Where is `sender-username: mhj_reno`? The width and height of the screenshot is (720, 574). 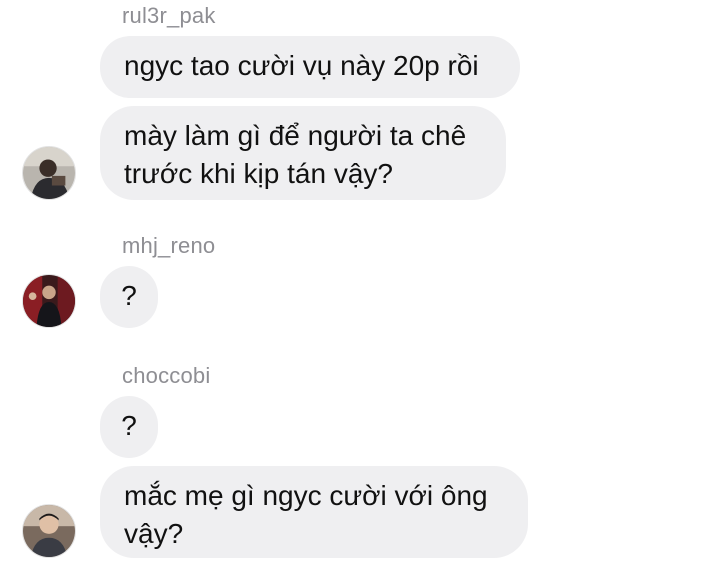
sender-username: mhj_reno is located at coordinates (169, 245).